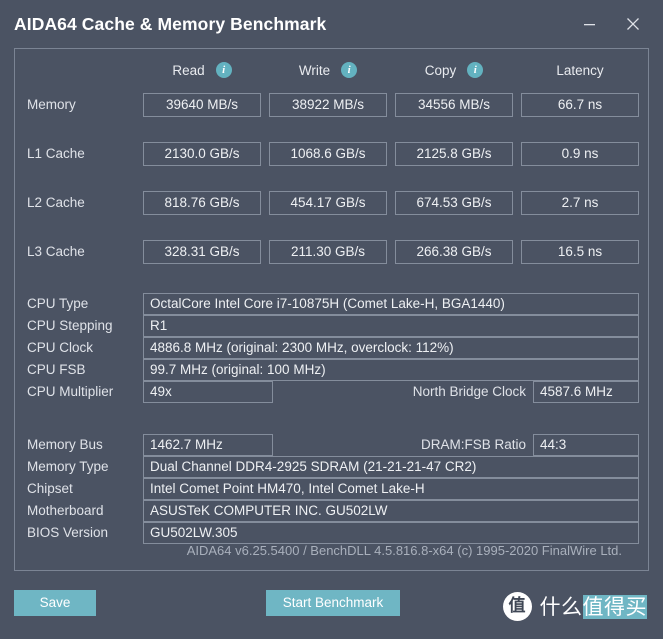 The image size is (663, 639). I want to click on label-bios-version: BIOS Version, so click(68, 532).